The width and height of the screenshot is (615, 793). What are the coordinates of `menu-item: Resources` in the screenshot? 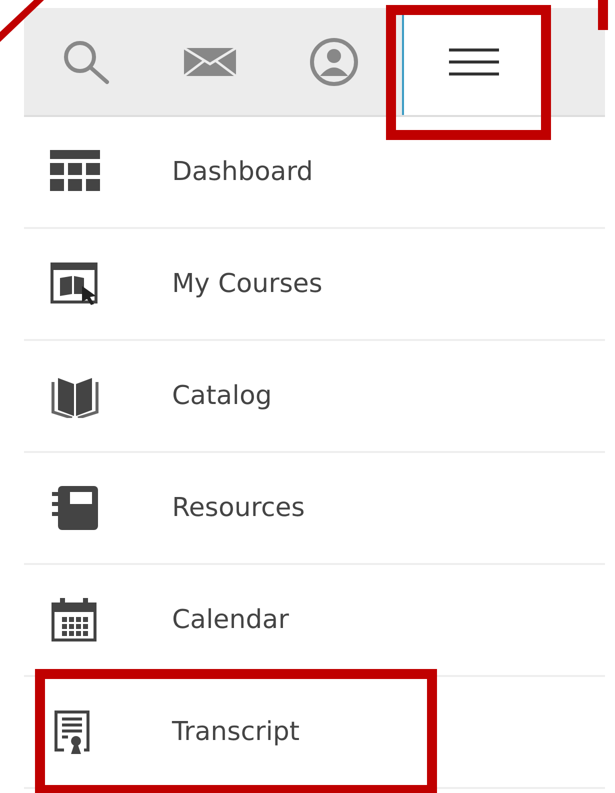 It's located at (238, 508).